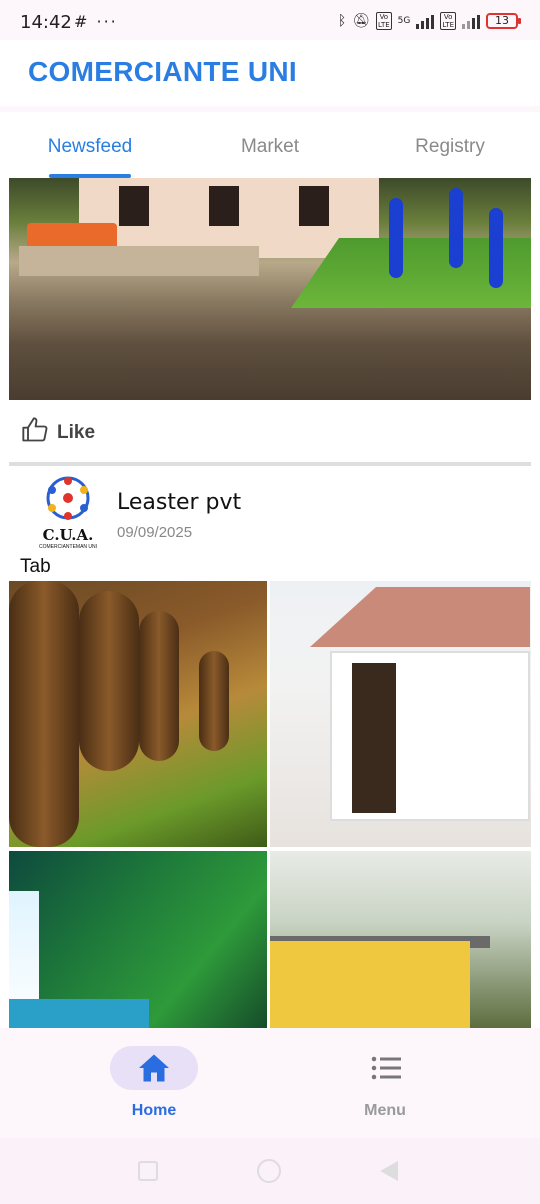  Describe the element at coordinates (35, 429) in the screenshot. I see `thumbs-up-icon` at that location.